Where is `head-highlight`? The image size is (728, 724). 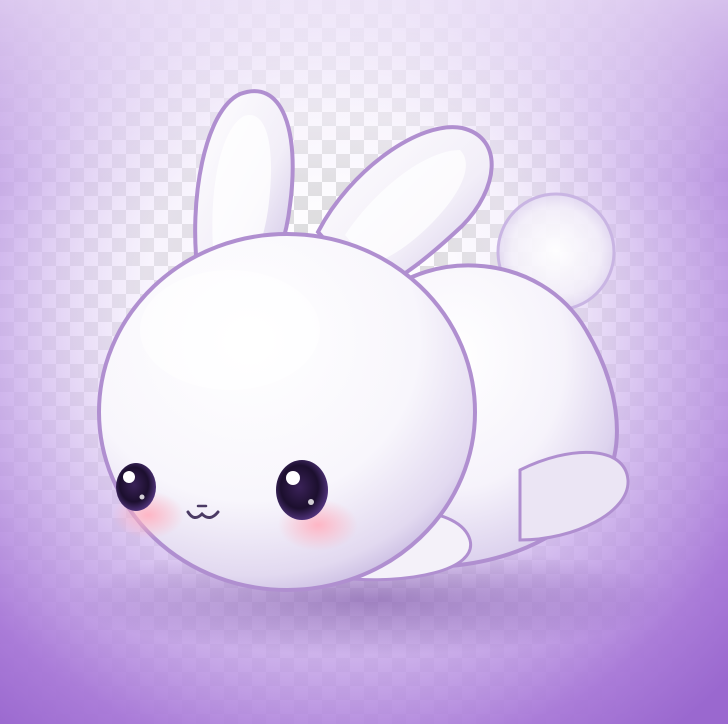
head-highlight is located at coordinates (230, 330).